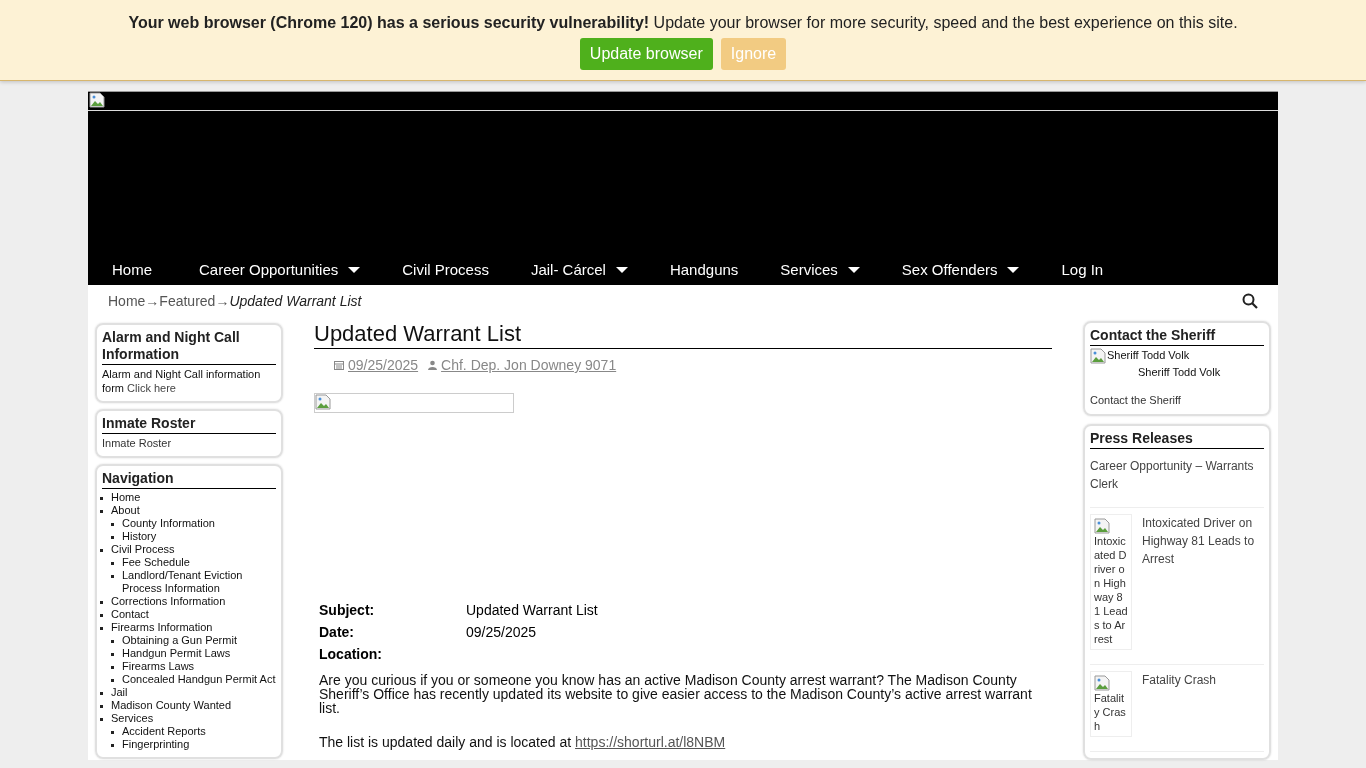  I want to click on person-icon, so click(433, 365).